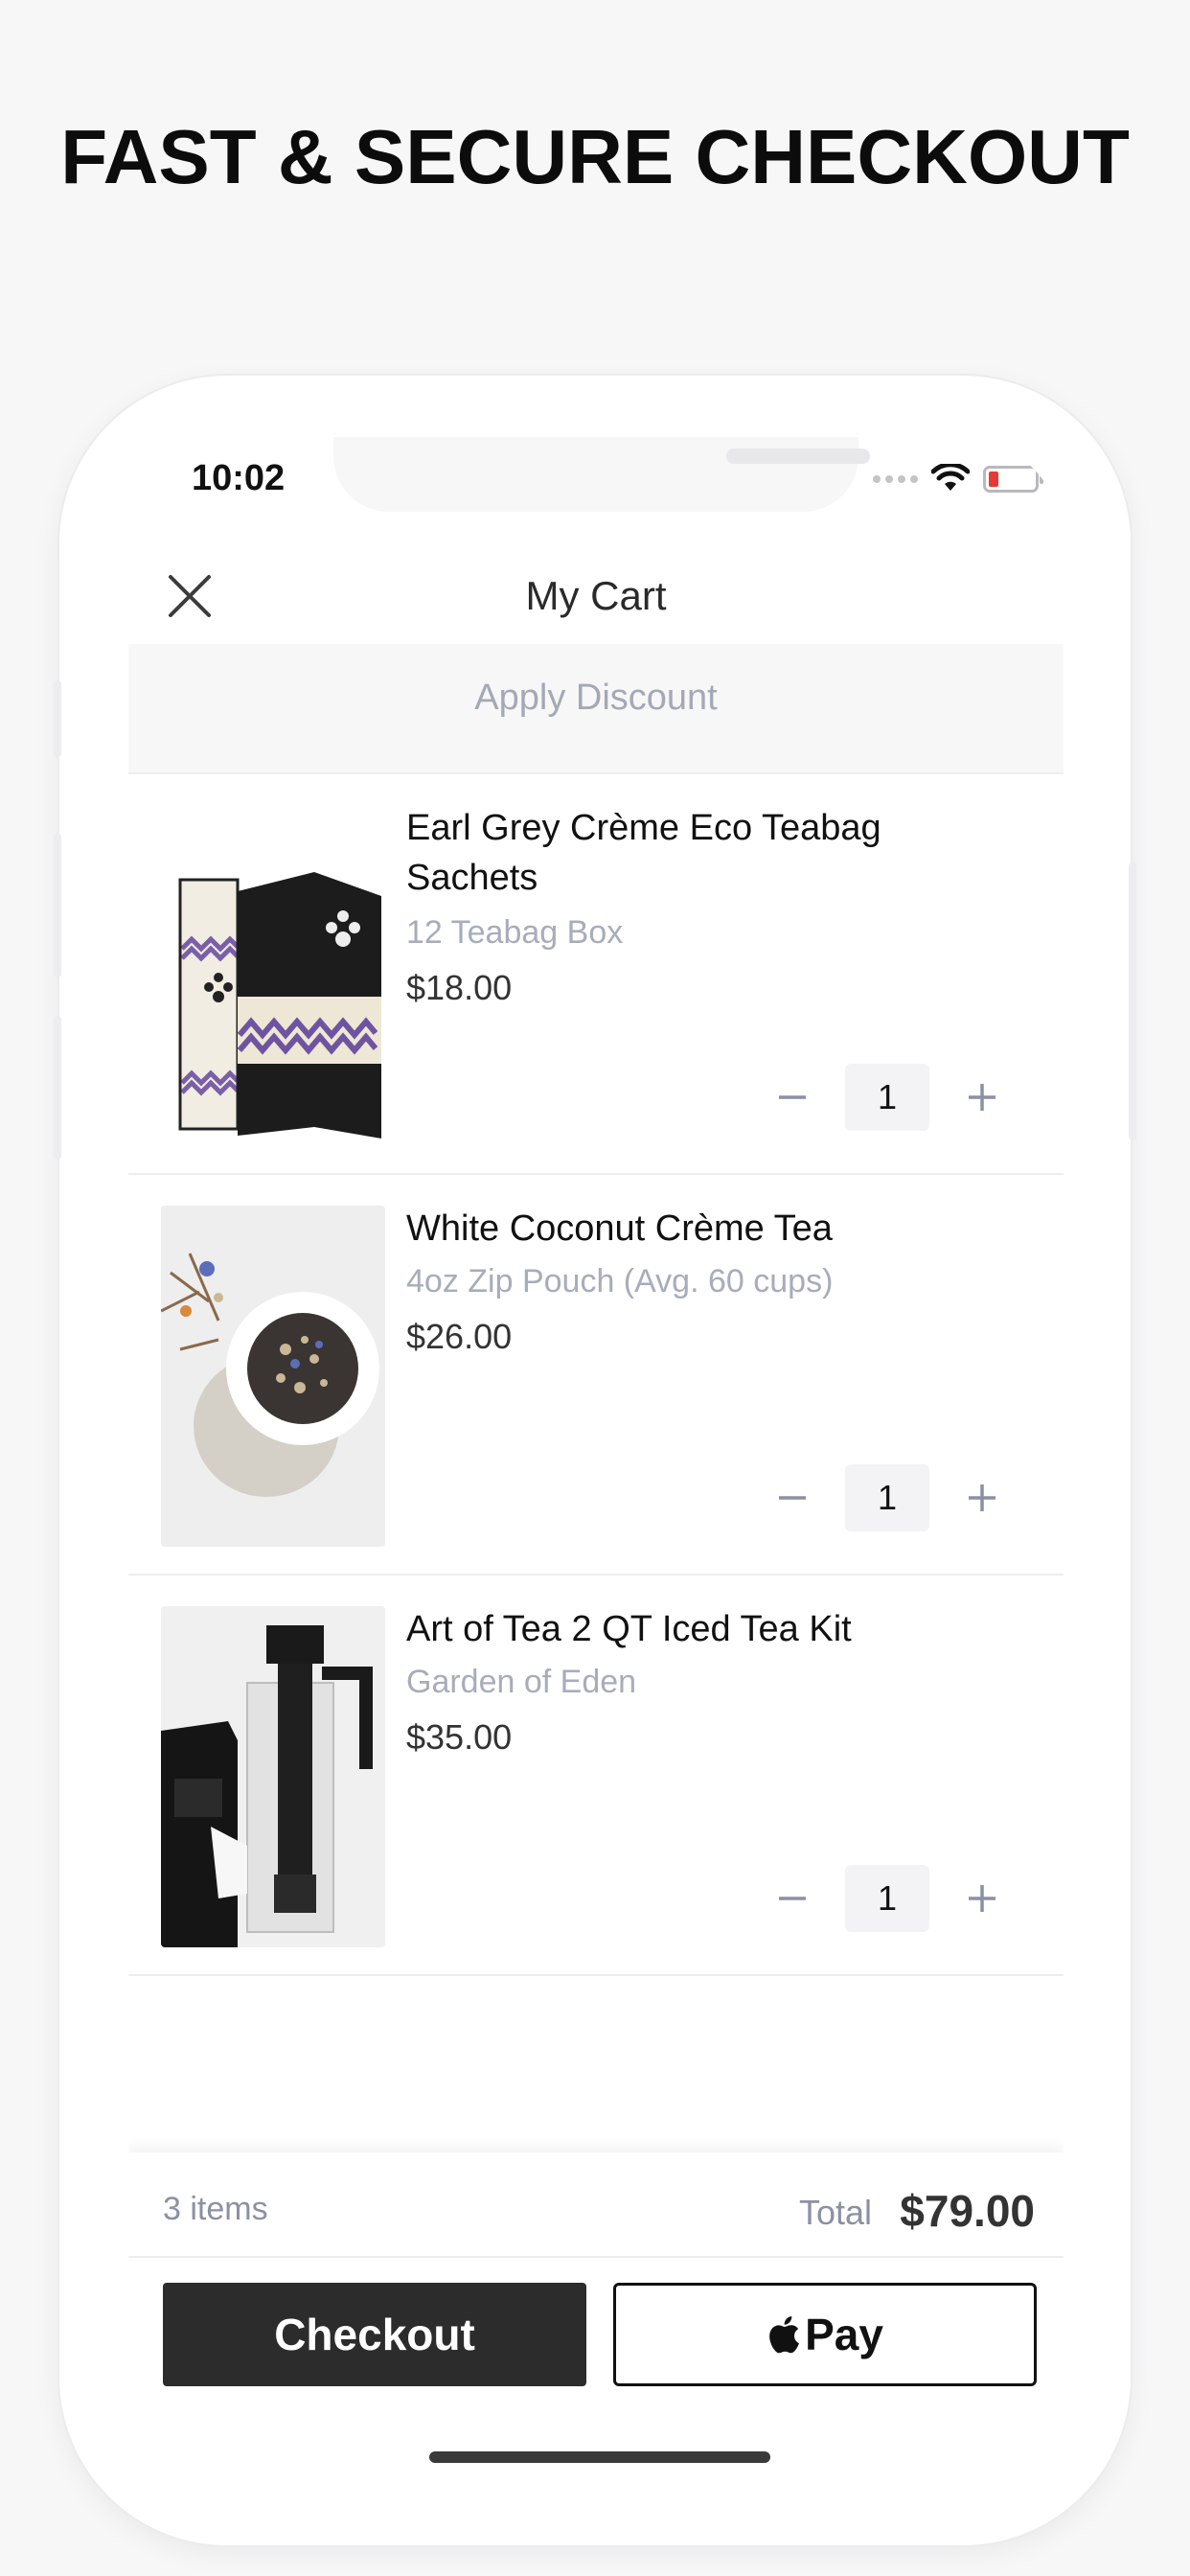  I want to click on product-name: Art of Tea 2 QT Iced Tea Kit, so click(629, 1629).